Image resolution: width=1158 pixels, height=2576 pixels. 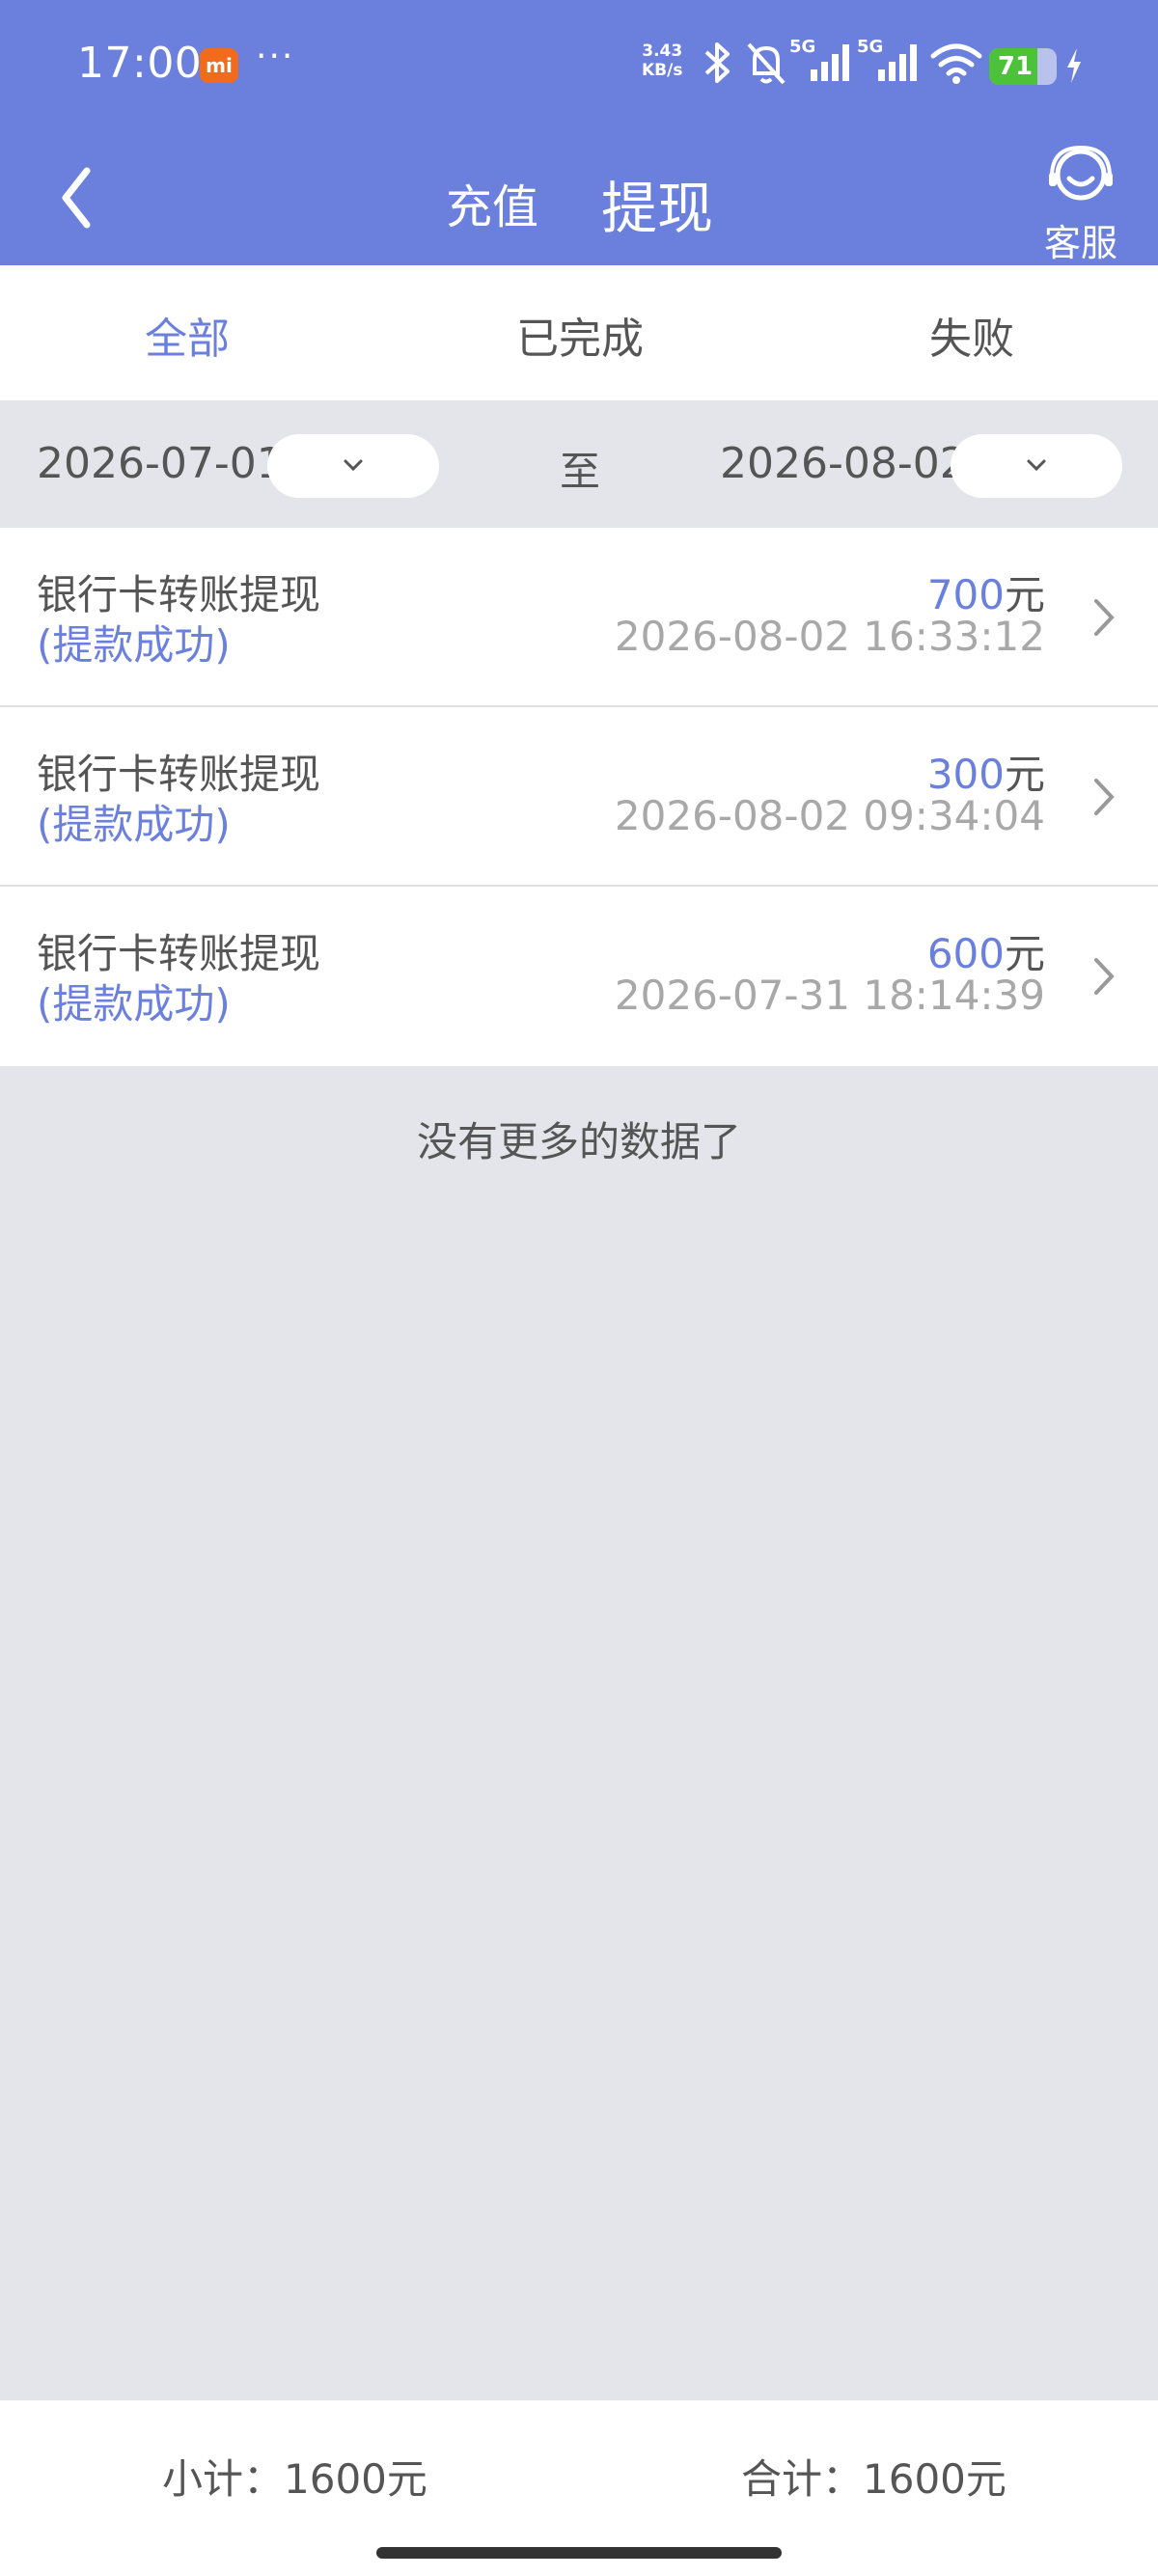 What do you see at coordinates (579, 977) in the screenshot?
I see `list-item: 银行卡转账提现 (提款成功) 600元 2026-07-31 18:14:39` at bounding box center [579, 977].